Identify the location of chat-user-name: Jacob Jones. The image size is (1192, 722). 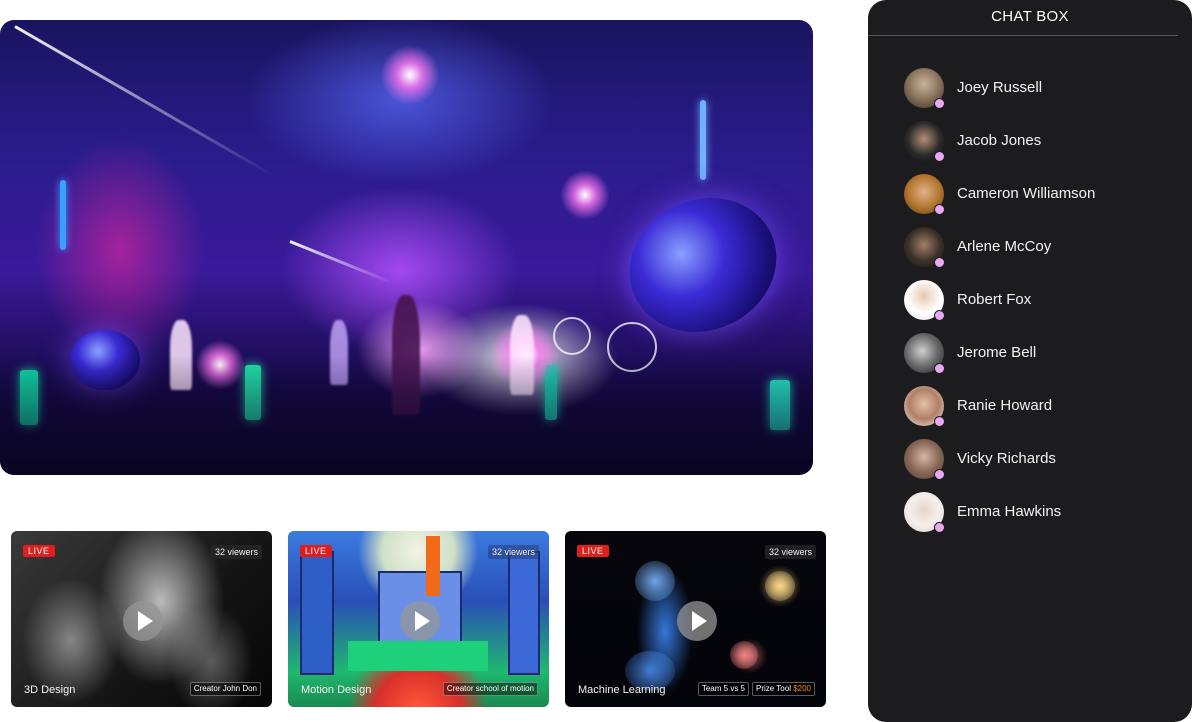
(999, 140).